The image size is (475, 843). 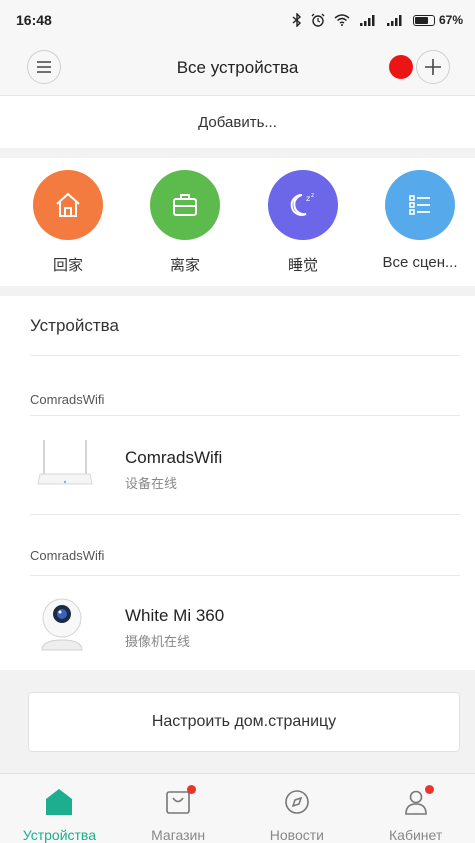 I want to click on status-time: 16:48, so click(x=34, y=20).